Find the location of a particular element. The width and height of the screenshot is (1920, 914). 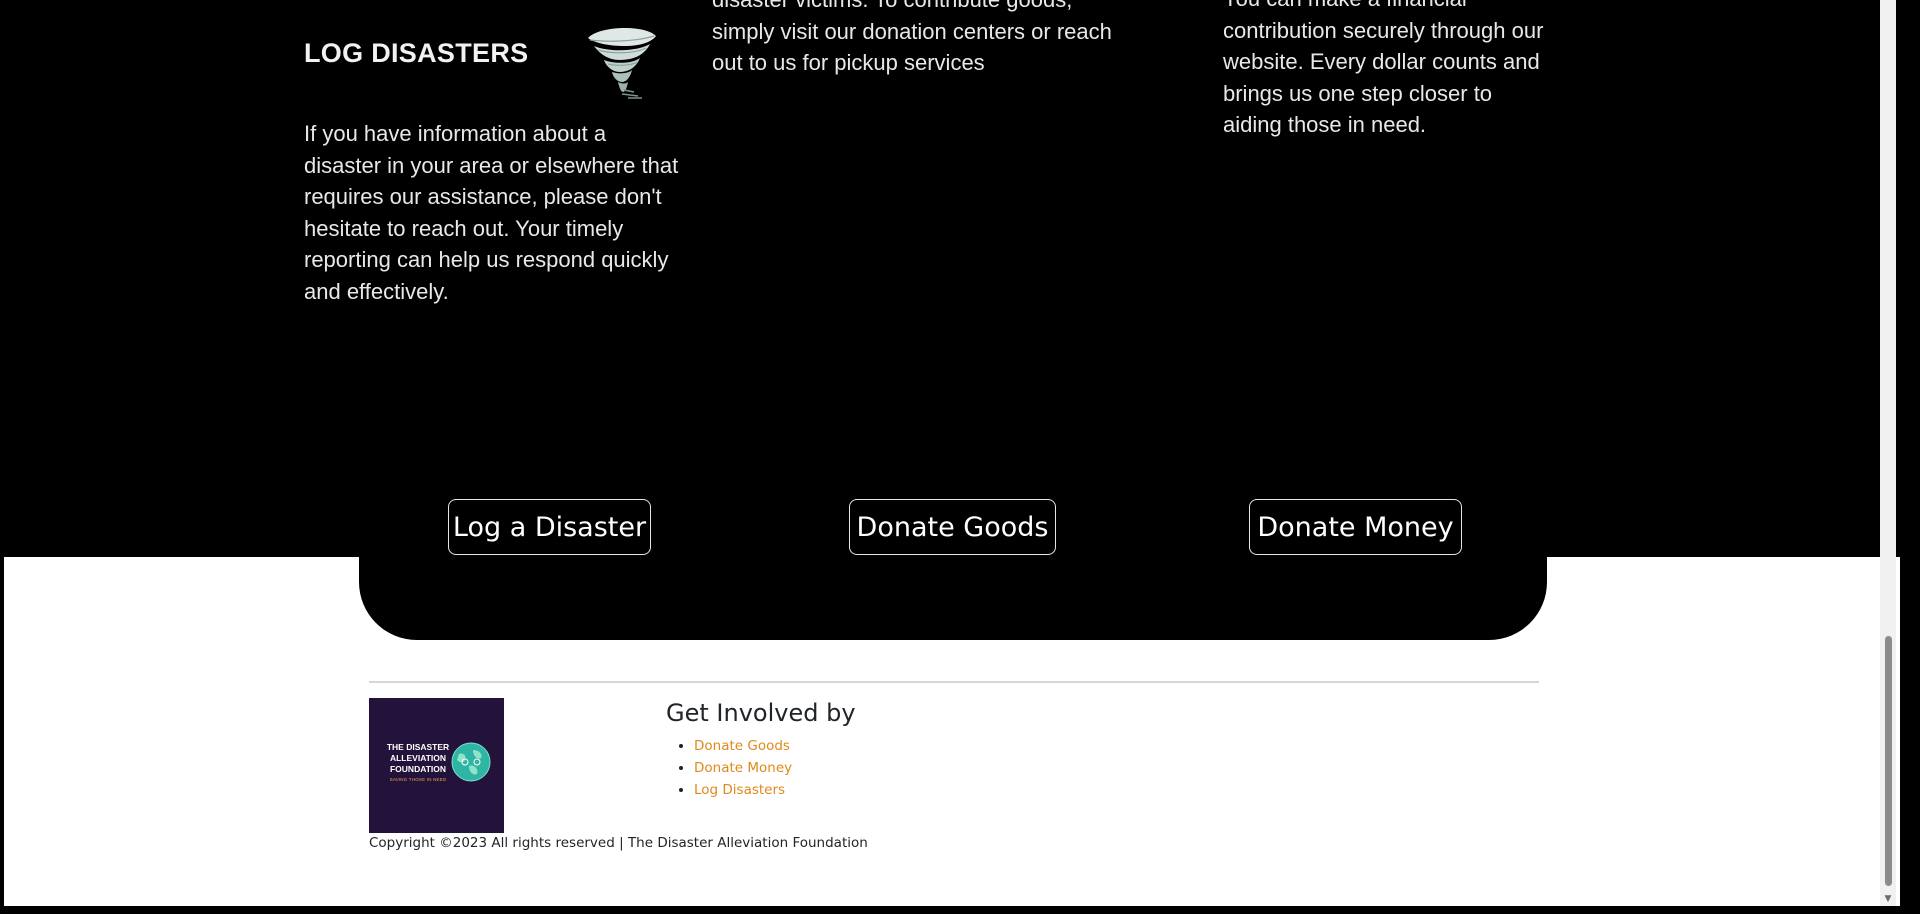

money-text-line: website. Every dollar counts and is located at coordinates (1381, 61).